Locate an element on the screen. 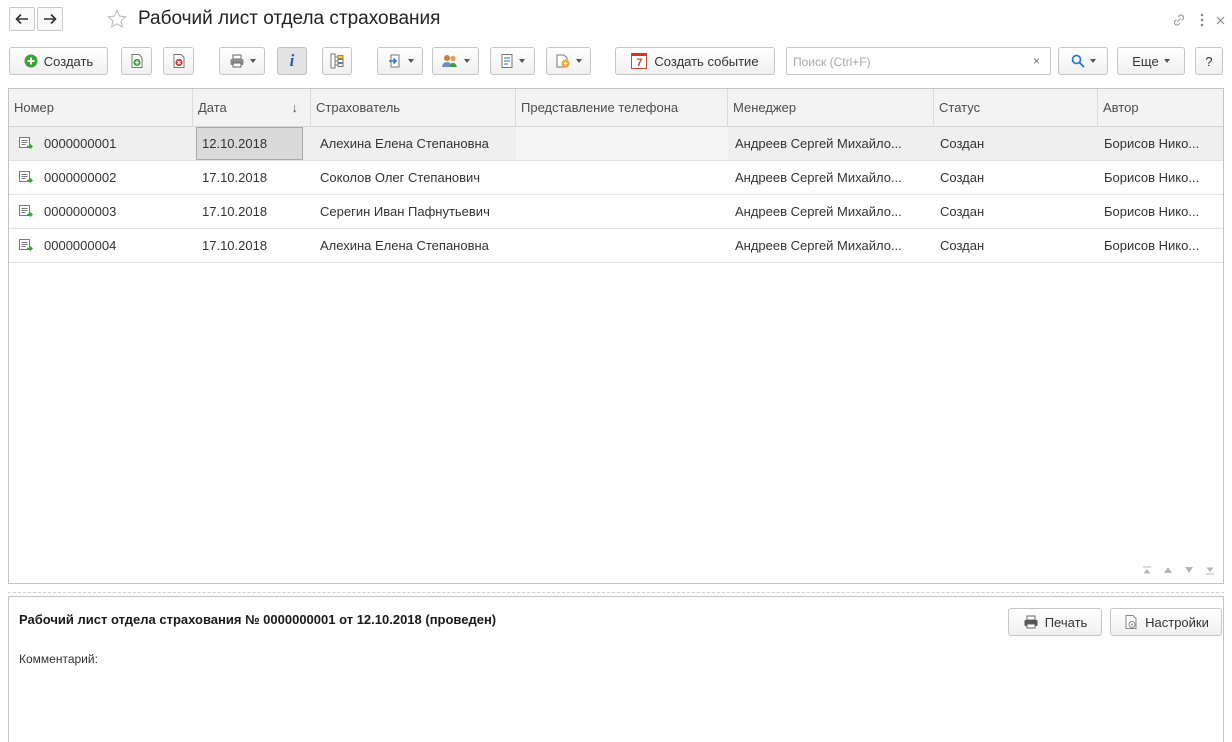 This screenshot has width=1232, height=742. cell-insured: Соколов Олег Степанович is located at coordinates (400, 177).